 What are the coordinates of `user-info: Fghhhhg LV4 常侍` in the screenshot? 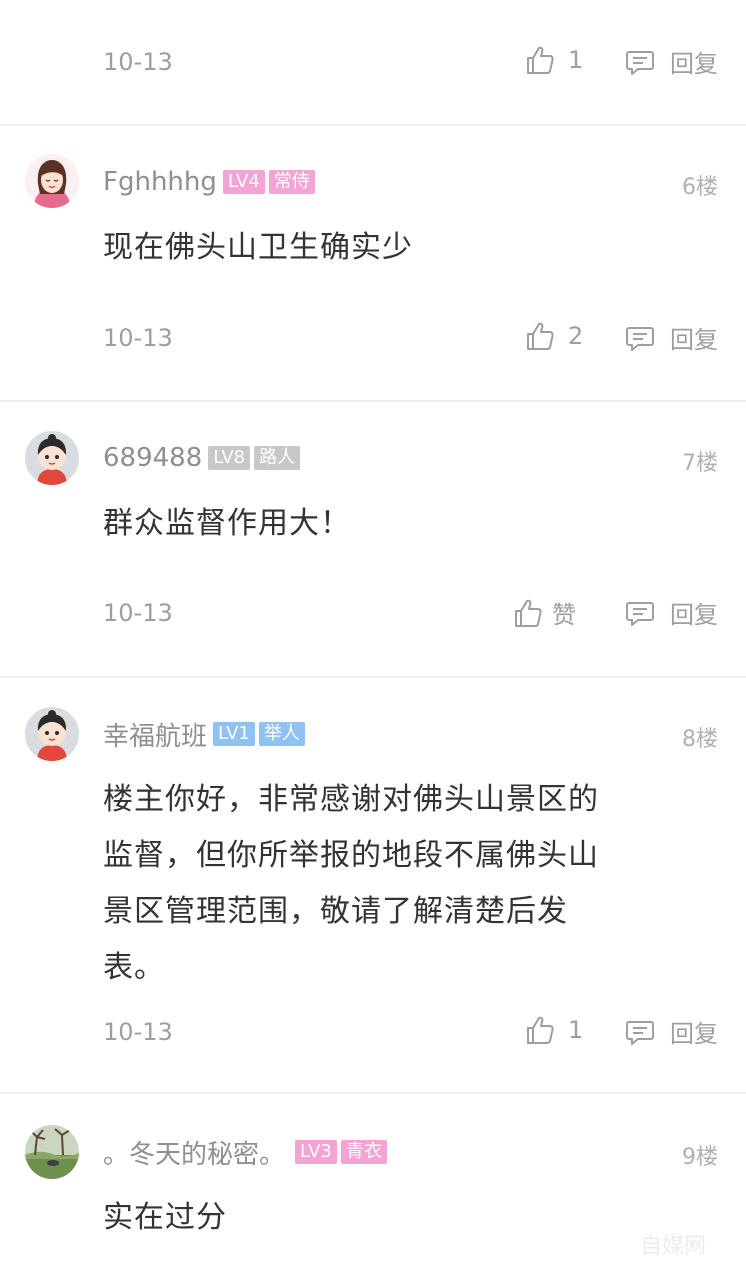 It's located at (209, 182).